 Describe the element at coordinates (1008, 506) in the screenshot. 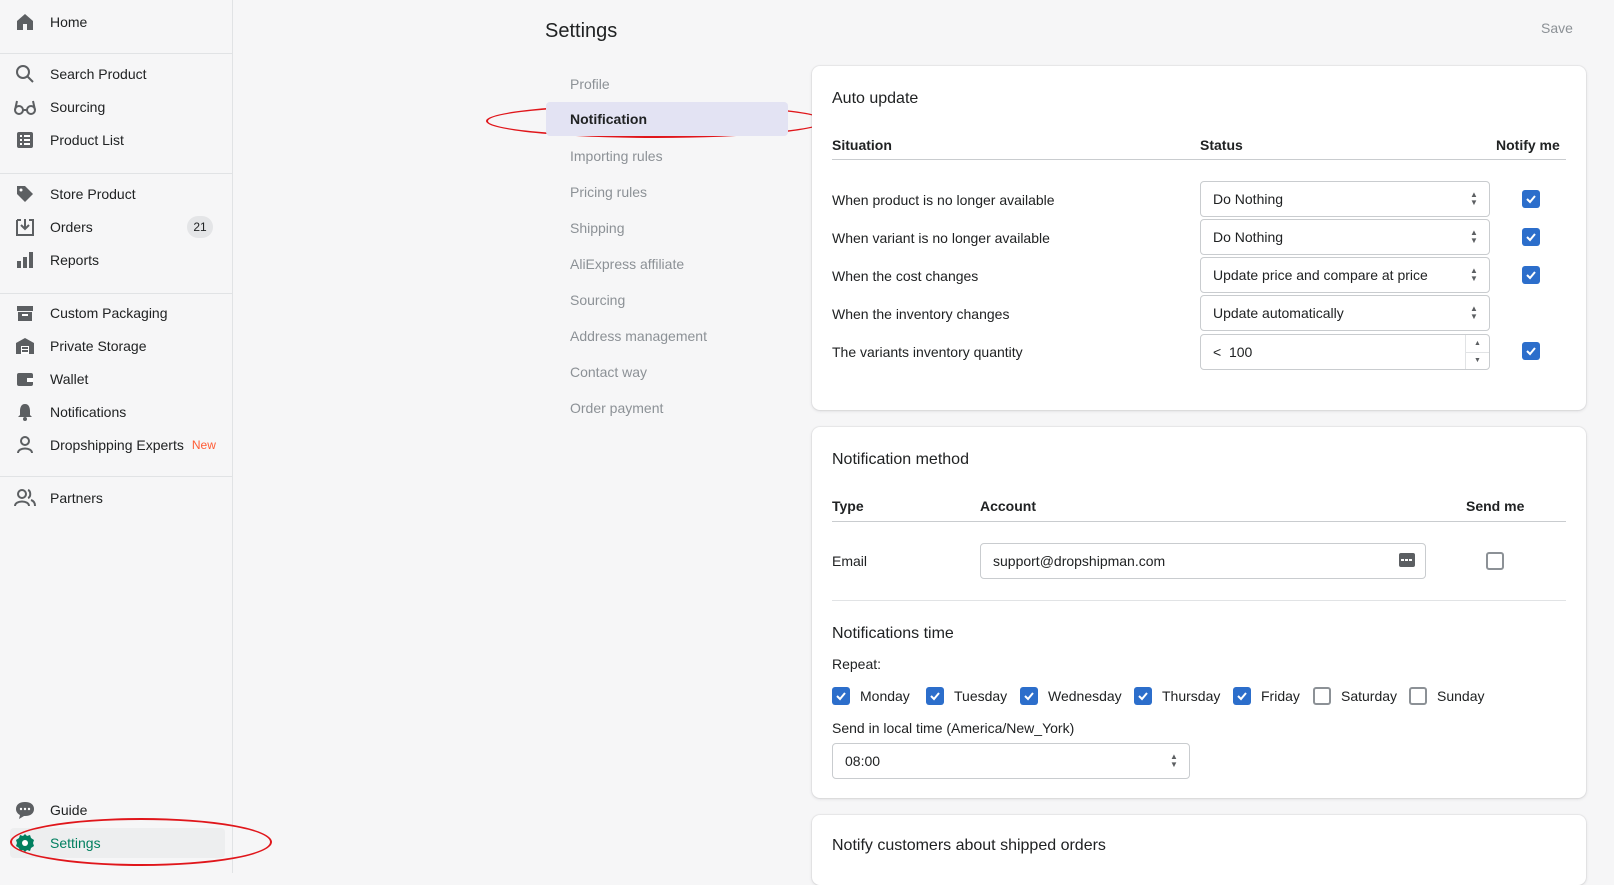

I see `column-header-account: Account` at that location.